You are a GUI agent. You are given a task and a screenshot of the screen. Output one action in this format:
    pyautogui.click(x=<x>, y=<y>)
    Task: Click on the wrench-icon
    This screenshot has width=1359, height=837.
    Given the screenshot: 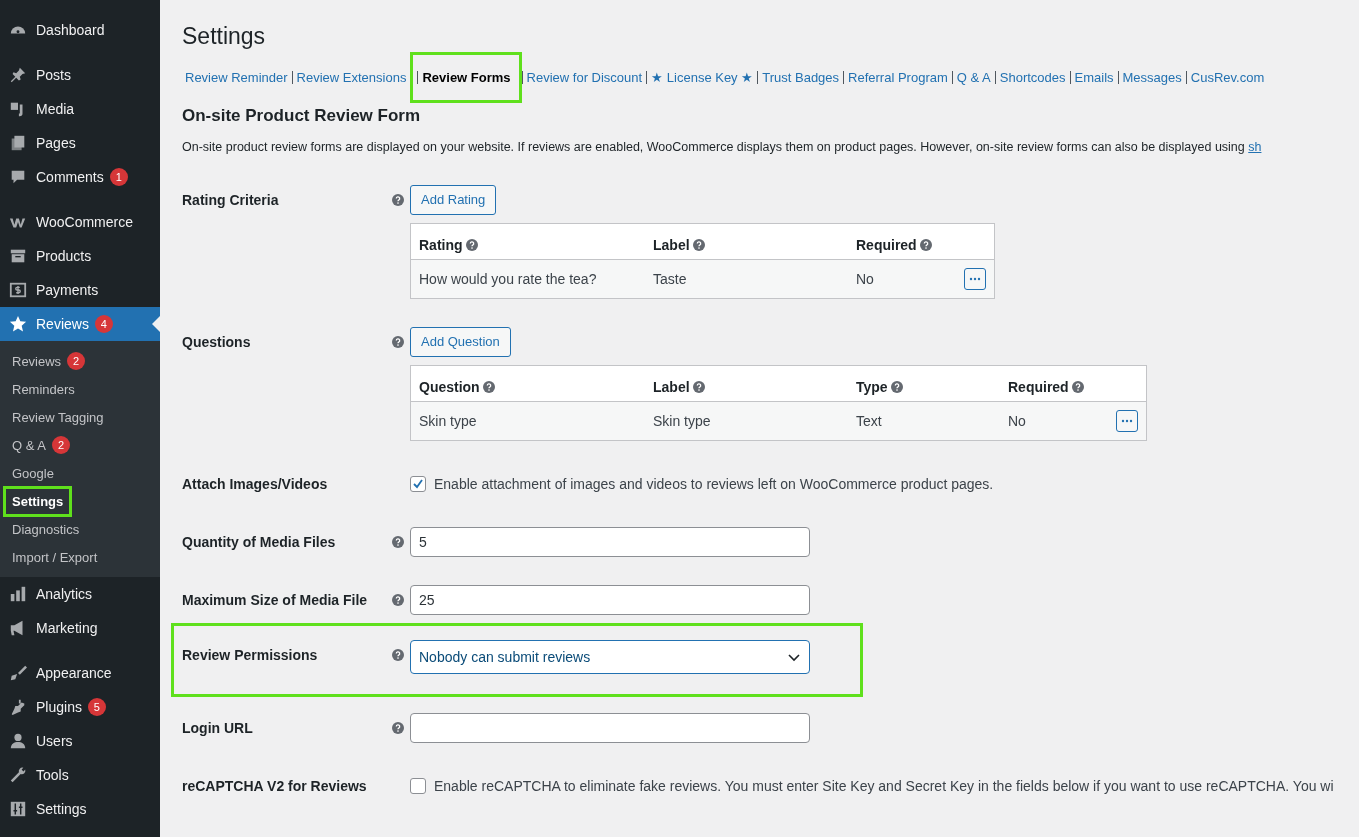 What is the action you would take?
    pyautogui.click(x=18, y=775)
    